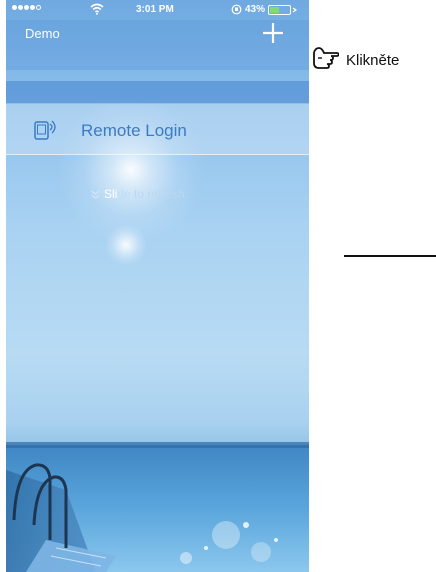 Image resolution: width=436 pixels, height=572 pixels. What do you see at coordinates (45, 130) in the screenshot?
I see `remote-device-icon` at bounding box center [45, 130].